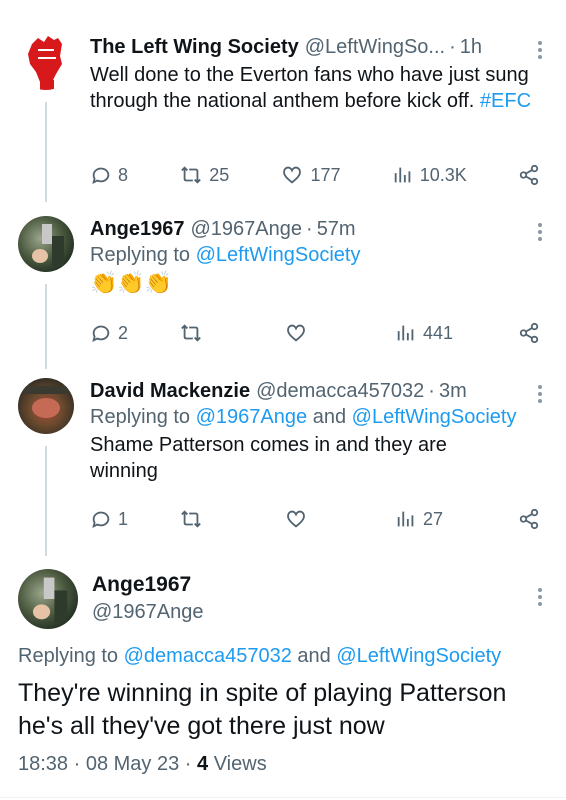 This screenshot has width=566, height=800. I want to click on avatar-david-mackenzie, so click(46, 406).